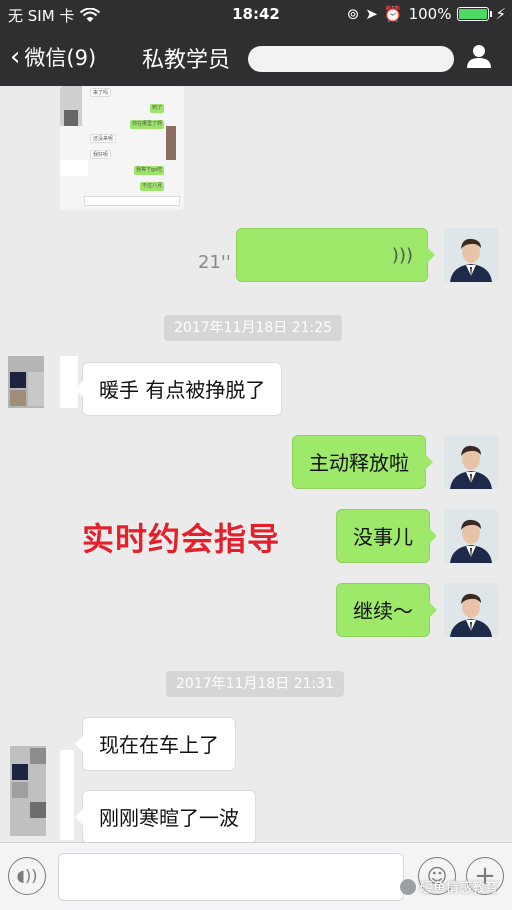 The height and width of the screenshot is (910, 512). I want to click on thumb-line: 你在哪里了啊, so click(147, 124).